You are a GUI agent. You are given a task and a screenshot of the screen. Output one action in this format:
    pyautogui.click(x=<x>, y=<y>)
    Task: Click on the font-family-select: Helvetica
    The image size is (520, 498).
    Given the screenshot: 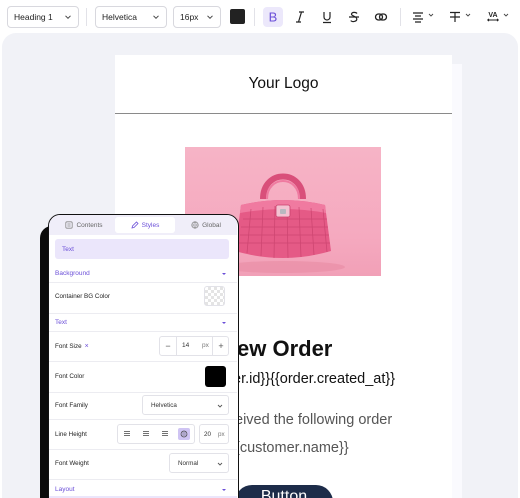 What is the action you would take?
    pyautogui.click(x=131, y=17)
    